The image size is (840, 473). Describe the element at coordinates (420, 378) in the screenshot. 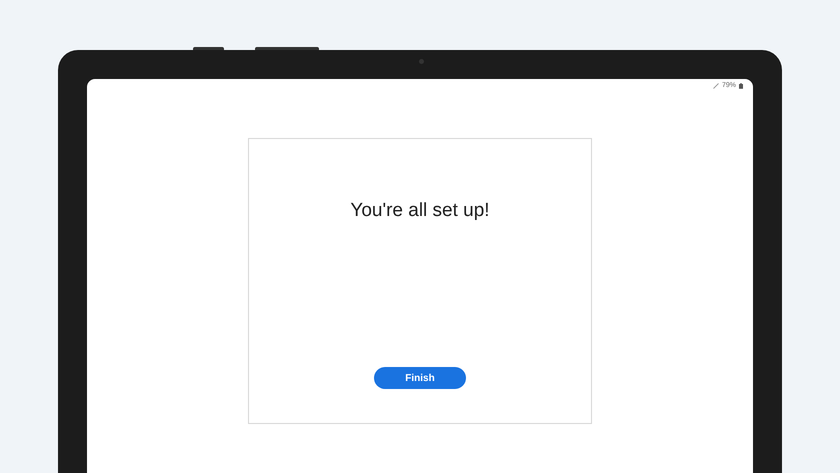

I see `finish-button: Finish` at that location.